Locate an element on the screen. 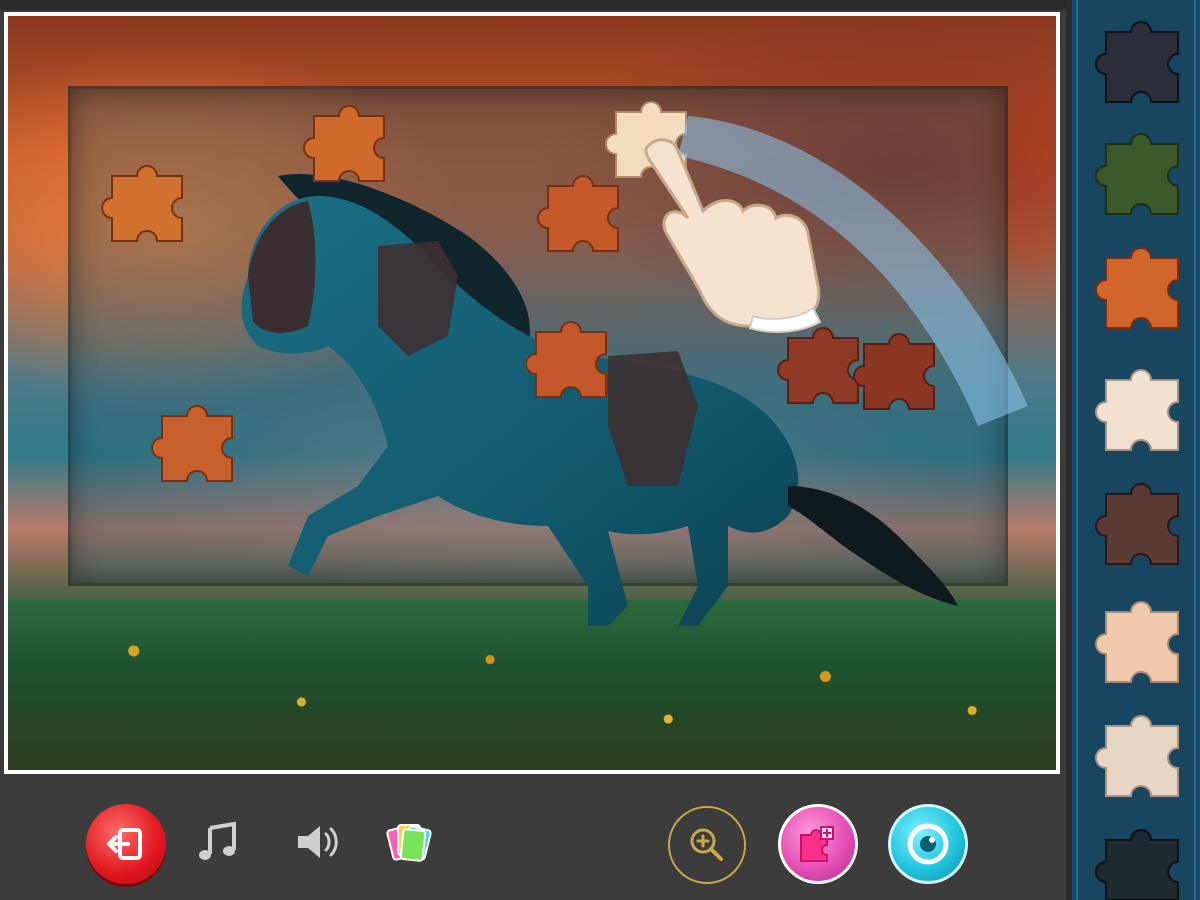 The width and height of the screenshot is (1200, 900). bottom-toolbar is located at coordinates (533, 837).